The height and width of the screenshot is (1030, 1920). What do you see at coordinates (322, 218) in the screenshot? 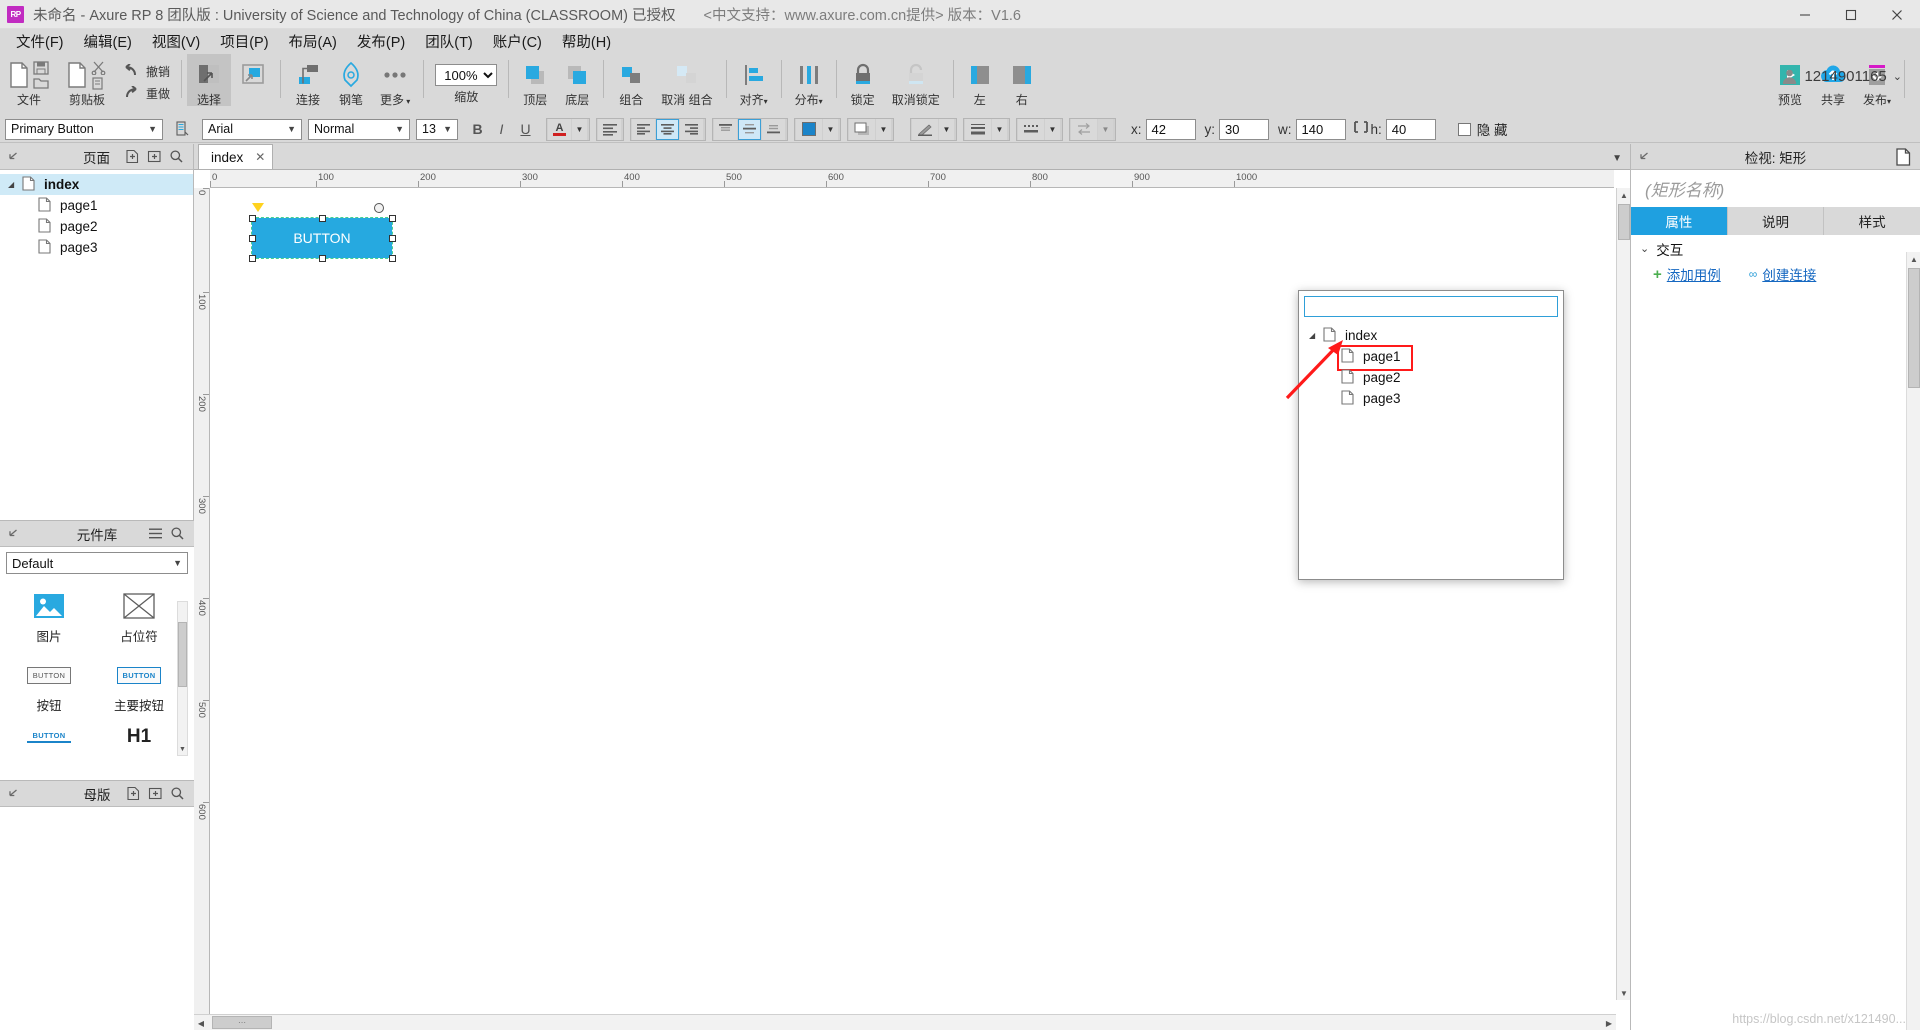
I see `resize-handle-n` at bounding box center [322, 218].